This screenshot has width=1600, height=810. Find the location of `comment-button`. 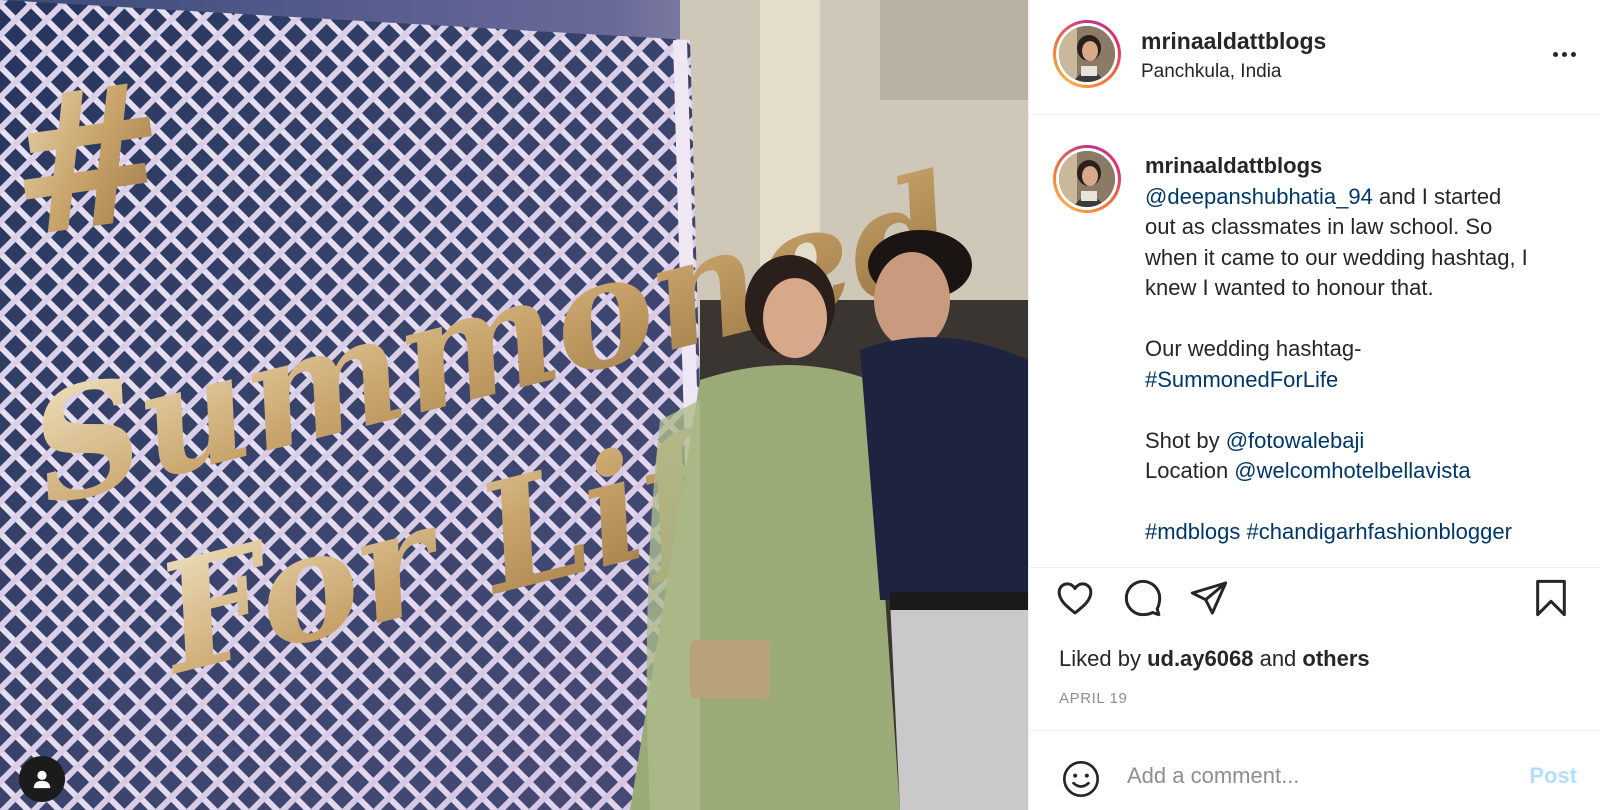

comment-button is located at coordinates (1143, 598).